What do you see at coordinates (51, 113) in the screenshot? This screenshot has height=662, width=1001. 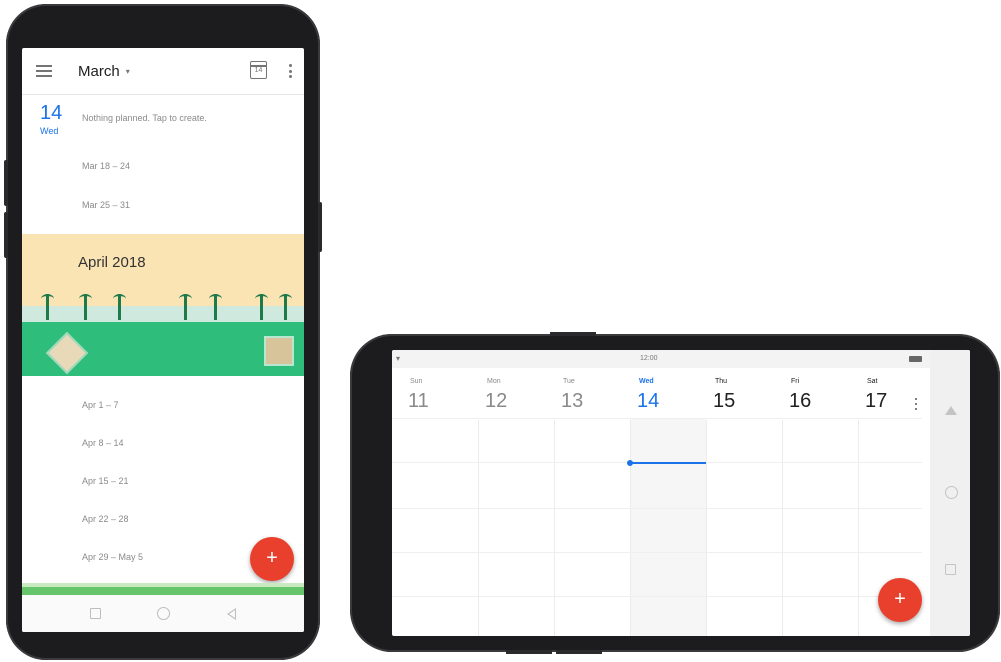 I see `today-day-number: 14` at bounding box center [51, 113].